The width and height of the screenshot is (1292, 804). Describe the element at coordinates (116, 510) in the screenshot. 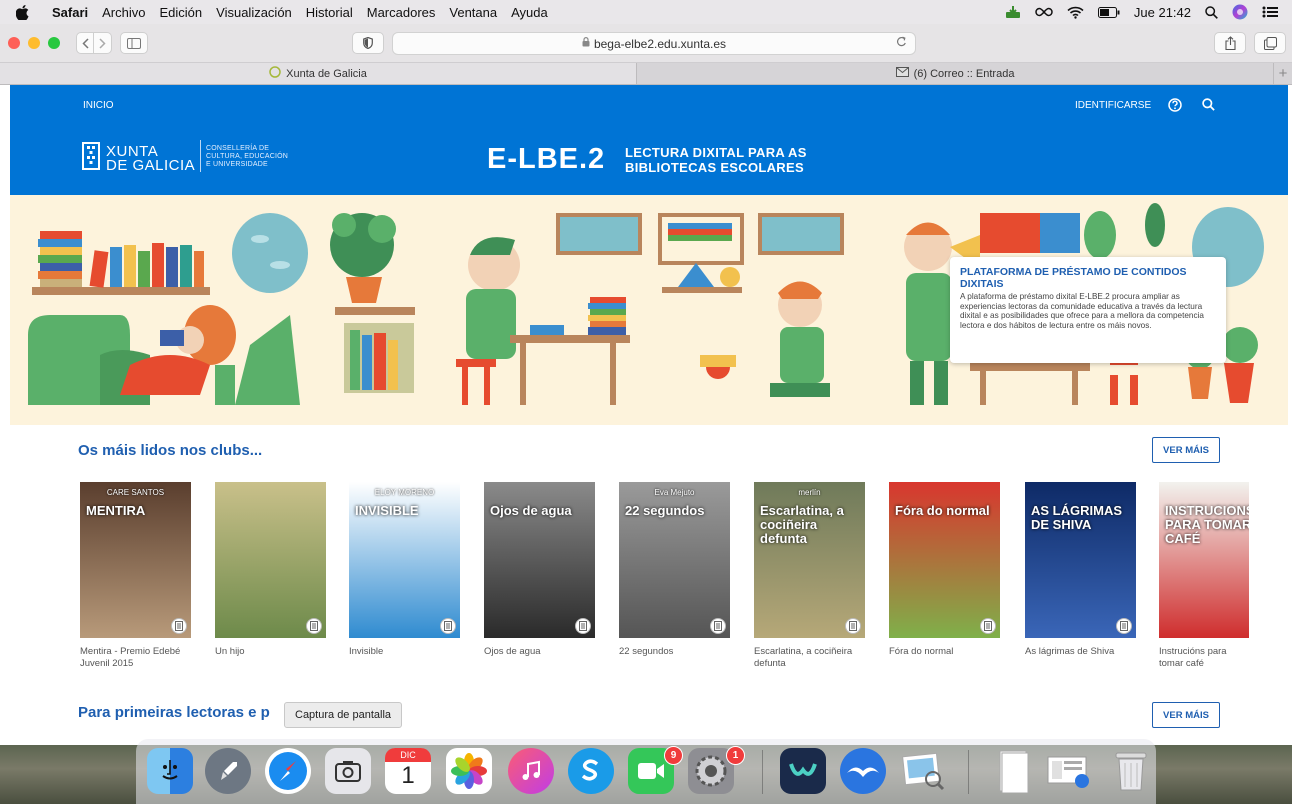

I see `cover-title: MENTIRA` at that location.